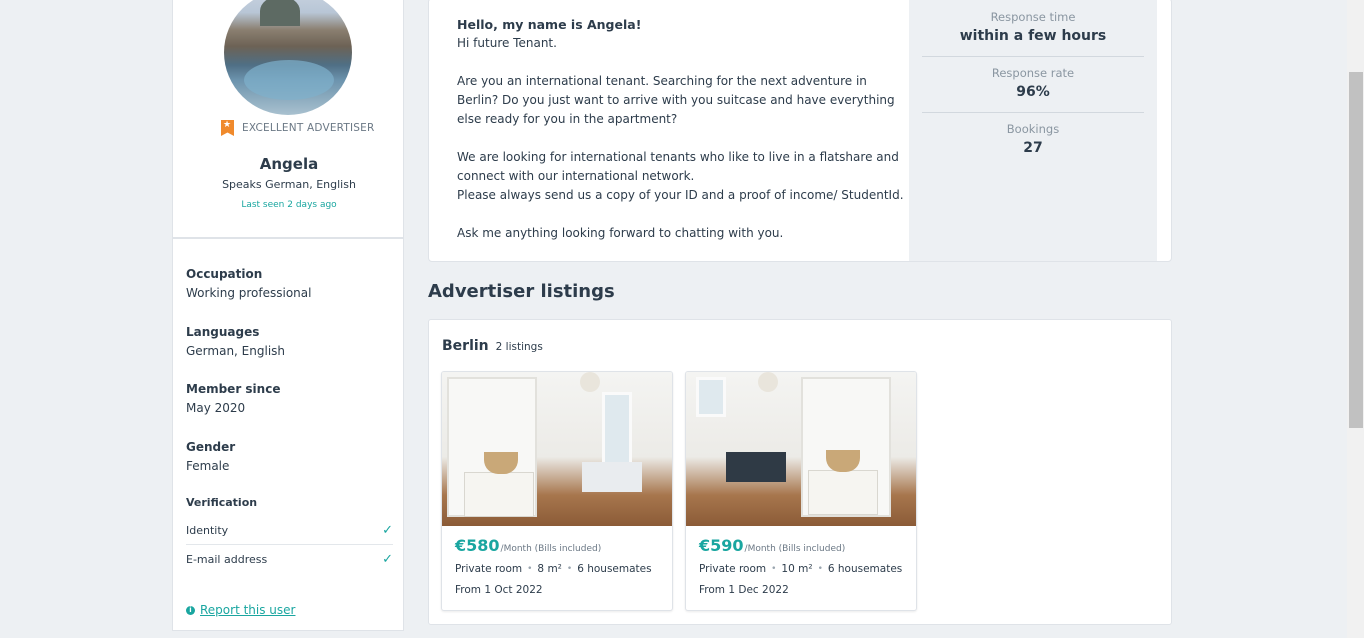 The height and width of the screenshot is (638, 1364). I want to click on profile-name: Angela, so click(289, 164).